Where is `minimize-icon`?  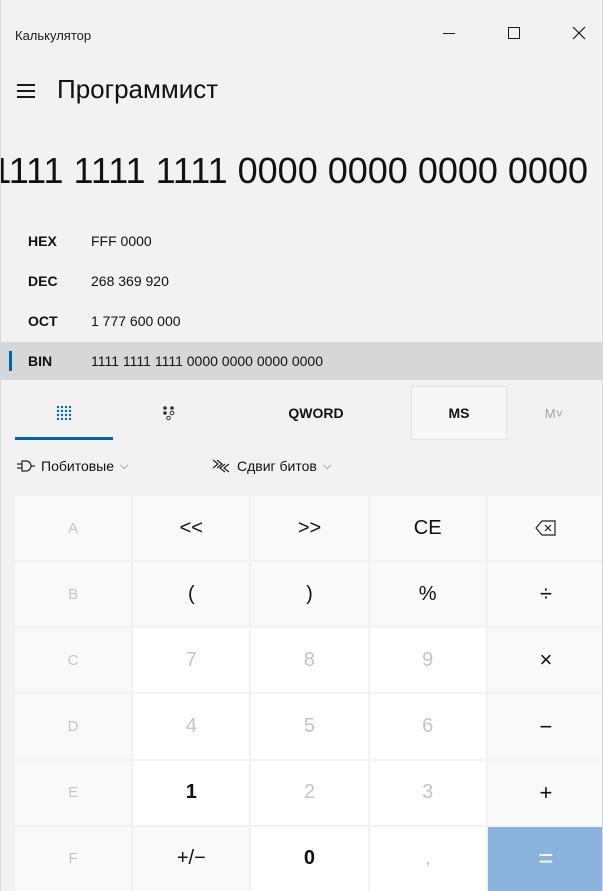 minimize-icon is located at coordinates (449, 33).